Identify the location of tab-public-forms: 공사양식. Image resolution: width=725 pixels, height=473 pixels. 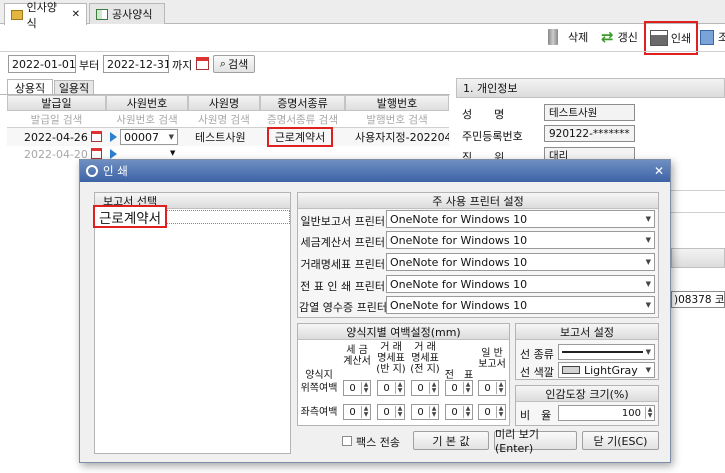
(127, 13).